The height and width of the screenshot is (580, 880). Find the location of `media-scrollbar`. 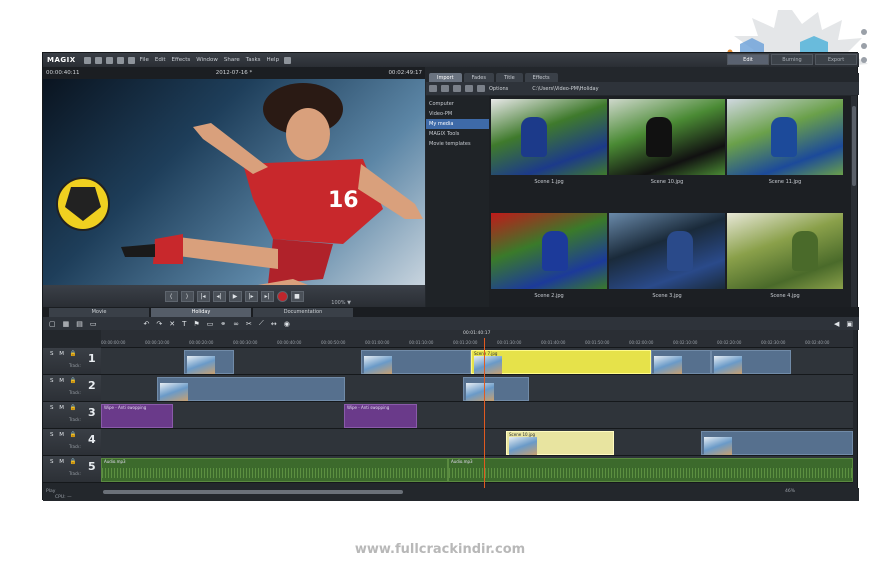

media-scrollbar is located at coordinates (854, 201).